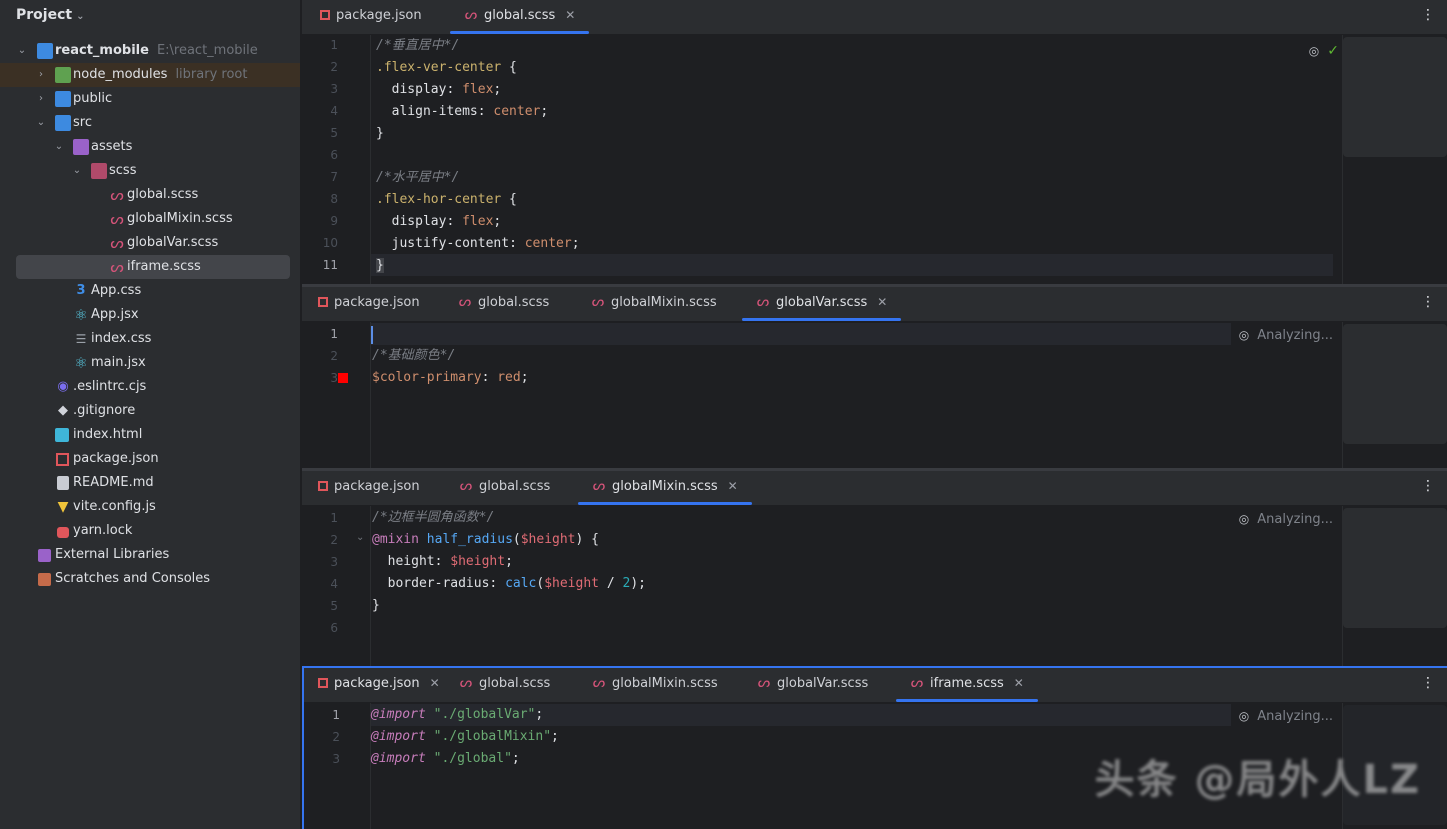 The image size is (1447, 829). What do you see at coordinates (150, 411) in the screenshot?
I see `tree-item-gitignore: ◆ .gitignore` at bounding box center [150, 411].